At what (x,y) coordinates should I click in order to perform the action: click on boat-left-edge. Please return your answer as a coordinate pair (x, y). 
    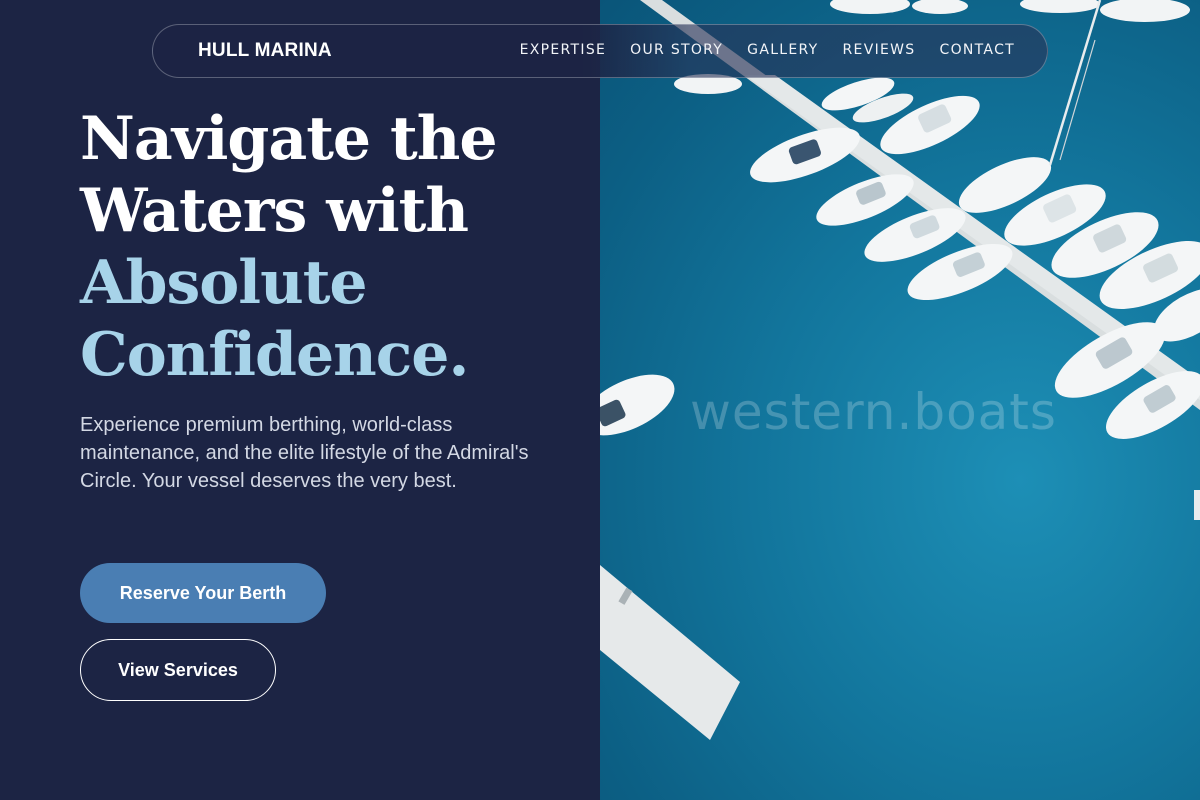
    Looking at the image, I should click on (637, 405).